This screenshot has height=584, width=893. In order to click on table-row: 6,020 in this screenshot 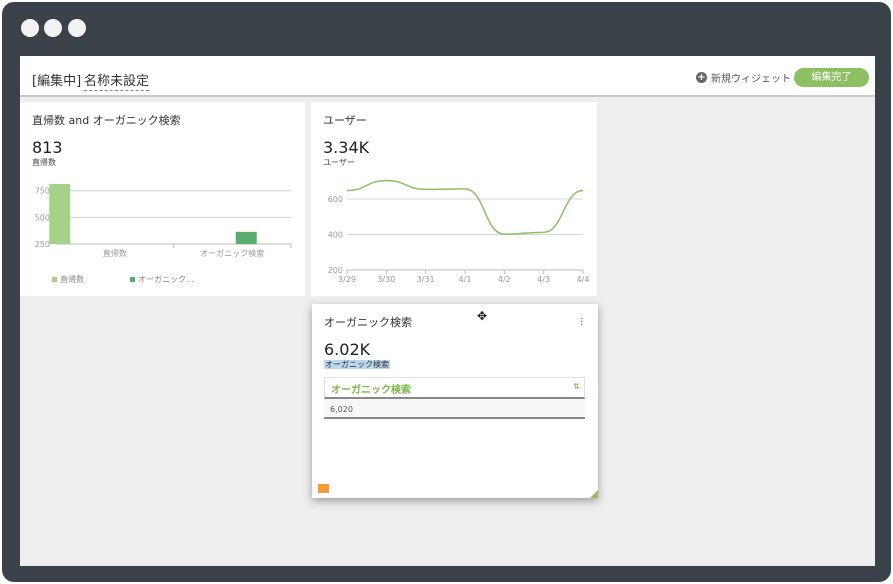, I will do `click(454, 409)`.